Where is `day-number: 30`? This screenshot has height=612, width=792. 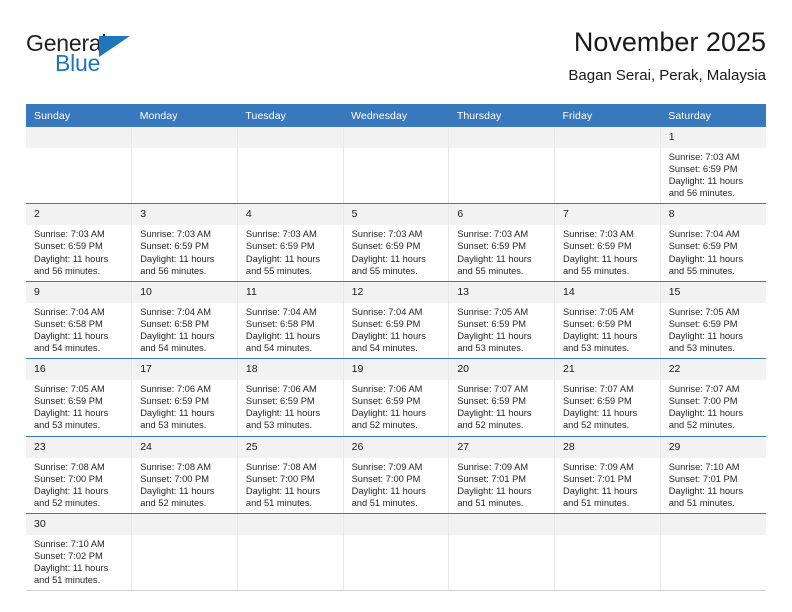
day-number: 30 is located at coordinates (79, 524).